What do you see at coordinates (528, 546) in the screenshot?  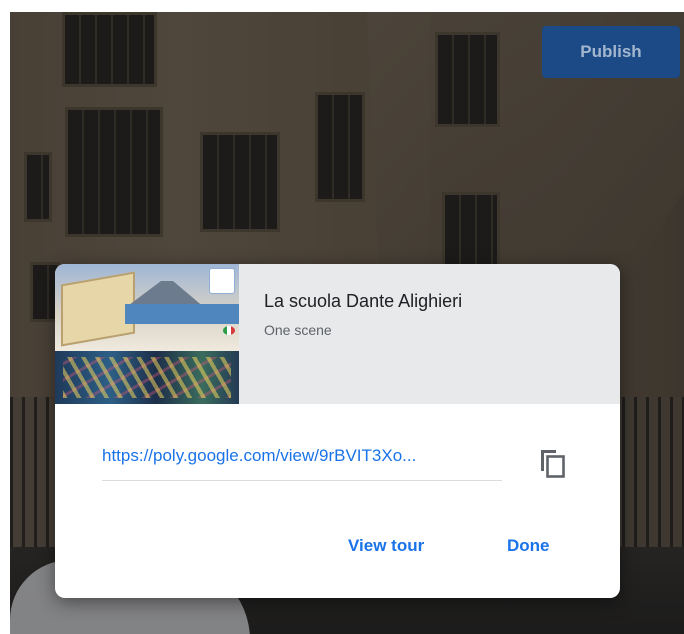 I see `done-button: Done` at bounding box center [528, 546].